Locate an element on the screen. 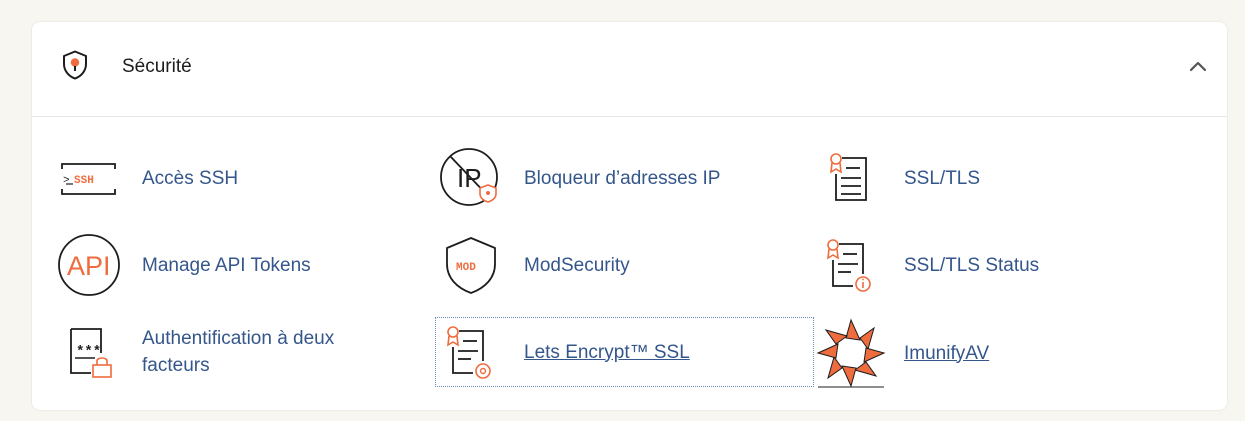 Image resolution: width=1245 pixels, height=421 pixels. lets-encrypt-certificate-icon is located at coordinates (471, 352).